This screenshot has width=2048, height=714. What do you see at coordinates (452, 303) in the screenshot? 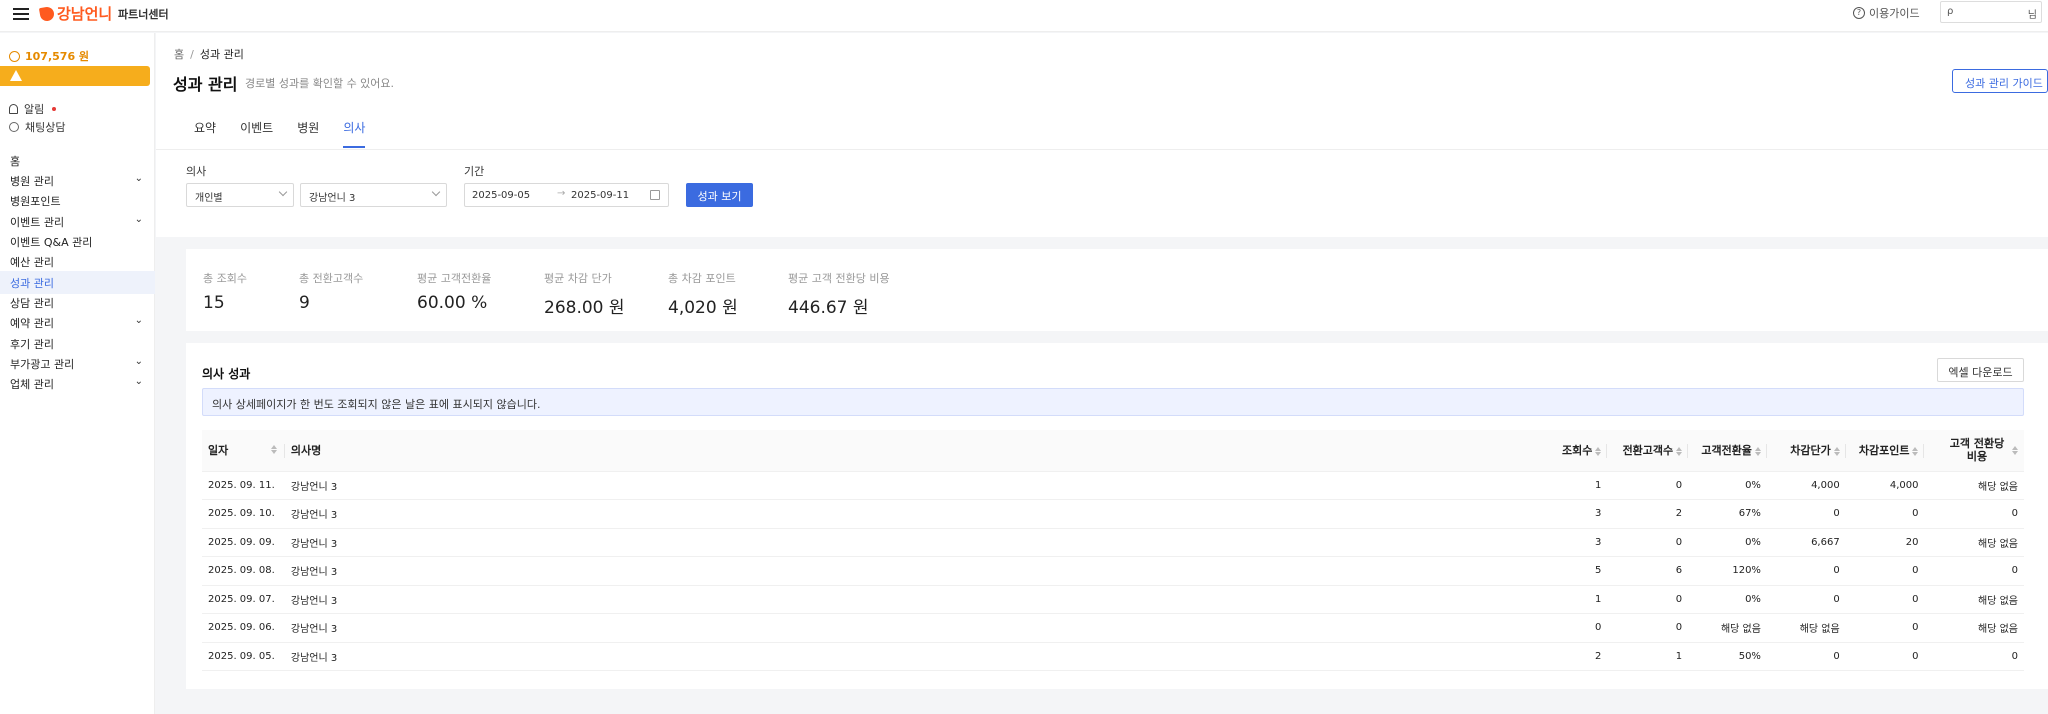
I see `kpi-value: 60.00 %` at bounding box center [452, 303].